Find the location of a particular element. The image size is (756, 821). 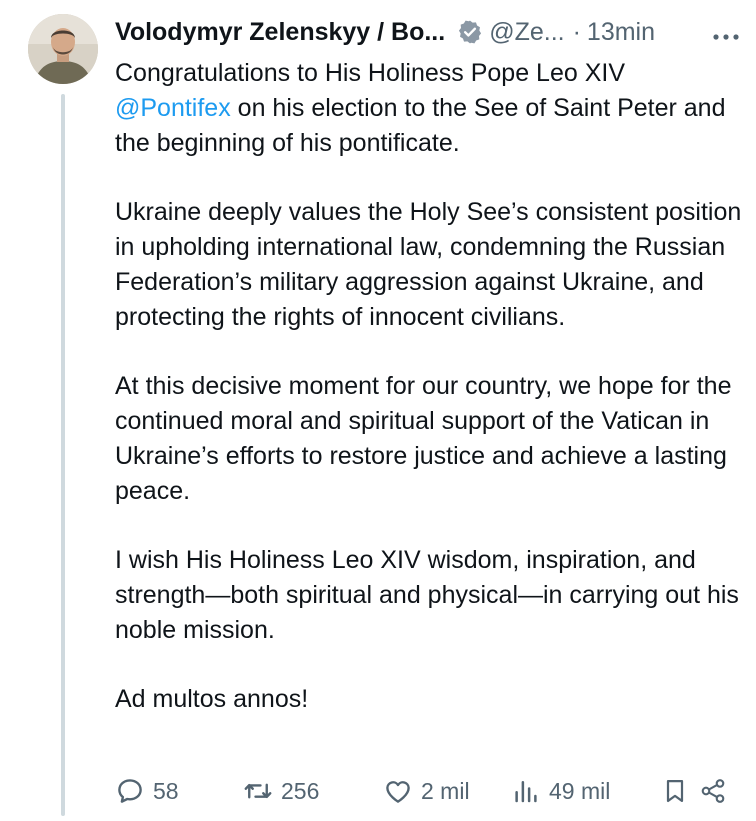

bookmark-icon is located at coordinates (675, 791).